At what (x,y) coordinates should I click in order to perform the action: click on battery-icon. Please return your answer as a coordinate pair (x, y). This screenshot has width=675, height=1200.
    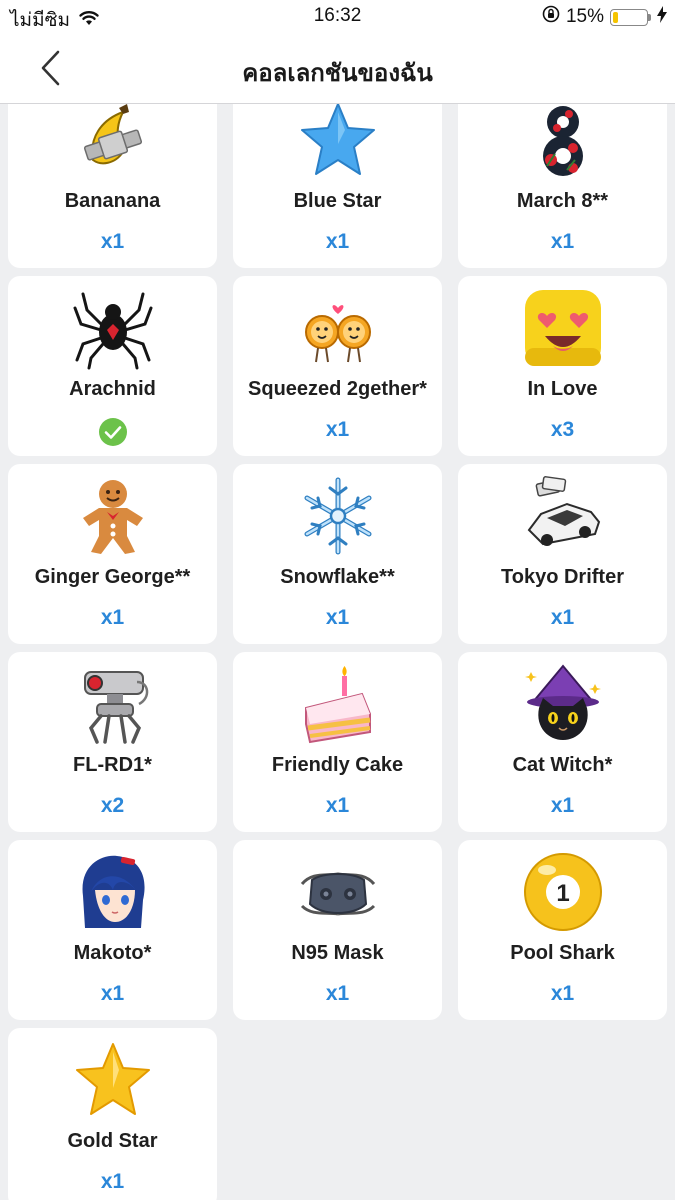
    Looking at the image, I should click on (630, 17).